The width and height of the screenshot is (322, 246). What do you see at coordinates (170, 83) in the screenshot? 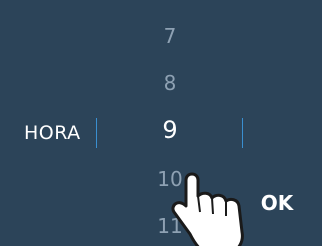
I see `hour-option-8: 8` at bounding box center [170, 83].